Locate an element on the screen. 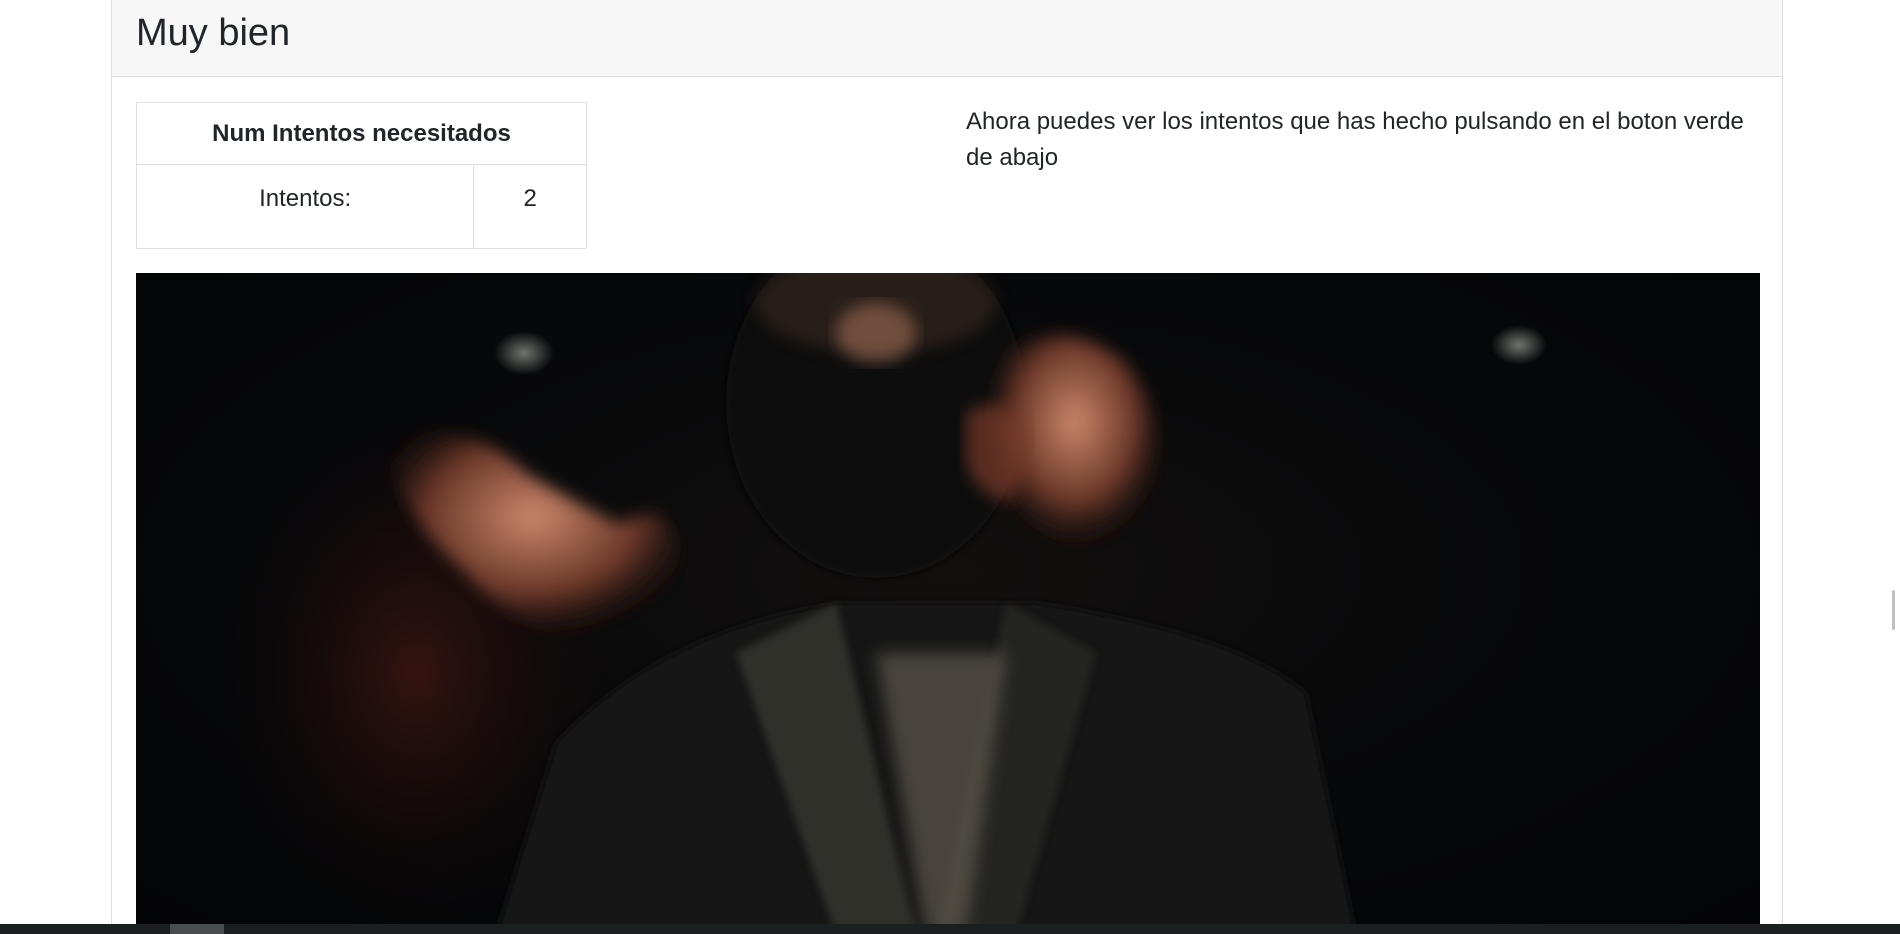  page-scrollbar is located at coordinates (1893, 462).